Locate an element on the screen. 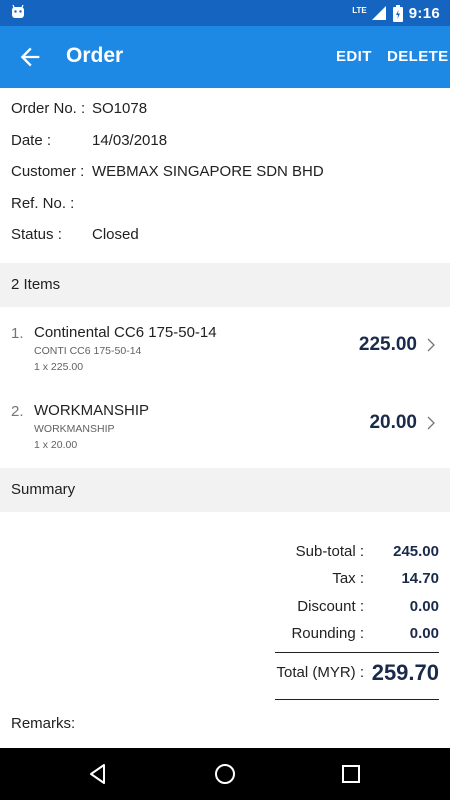  delete-button: DELETE is located at coordinates (418, 56).